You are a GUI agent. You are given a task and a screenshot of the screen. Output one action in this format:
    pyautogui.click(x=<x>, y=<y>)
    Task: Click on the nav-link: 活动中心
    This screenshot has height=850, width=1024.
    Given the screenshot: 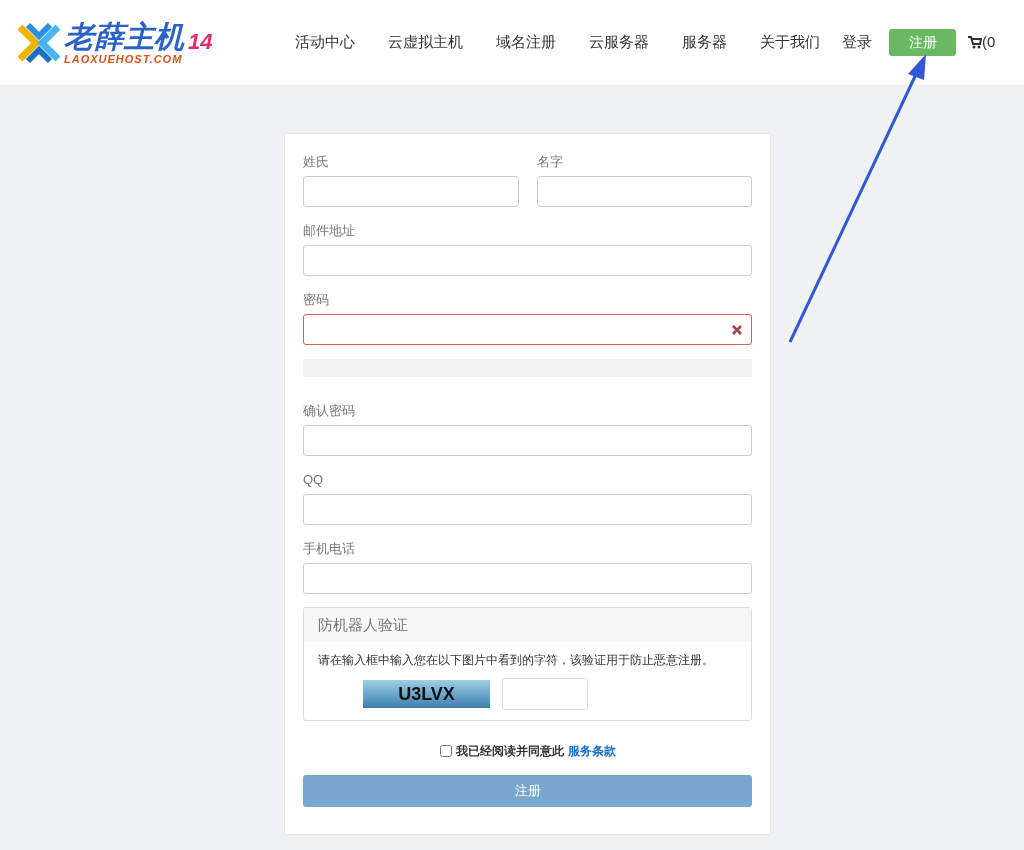 What is the action you would take?
    pyautogui.click(x=325, y=42)
    